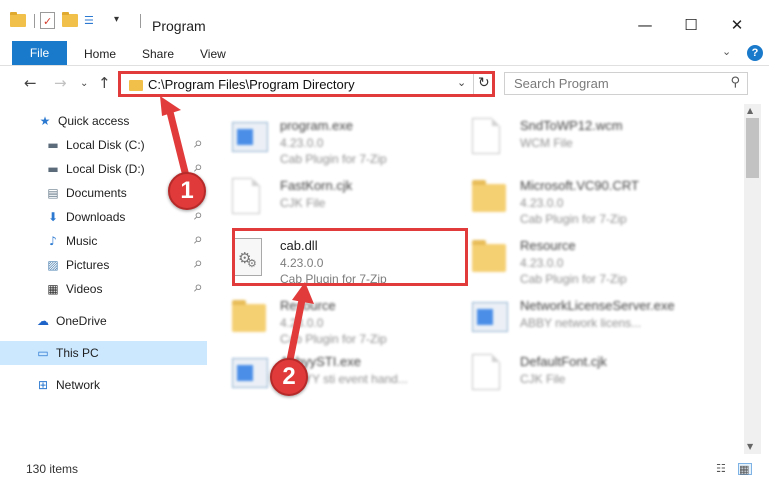  I want to click on scroll-thumb, so click(752, 148).